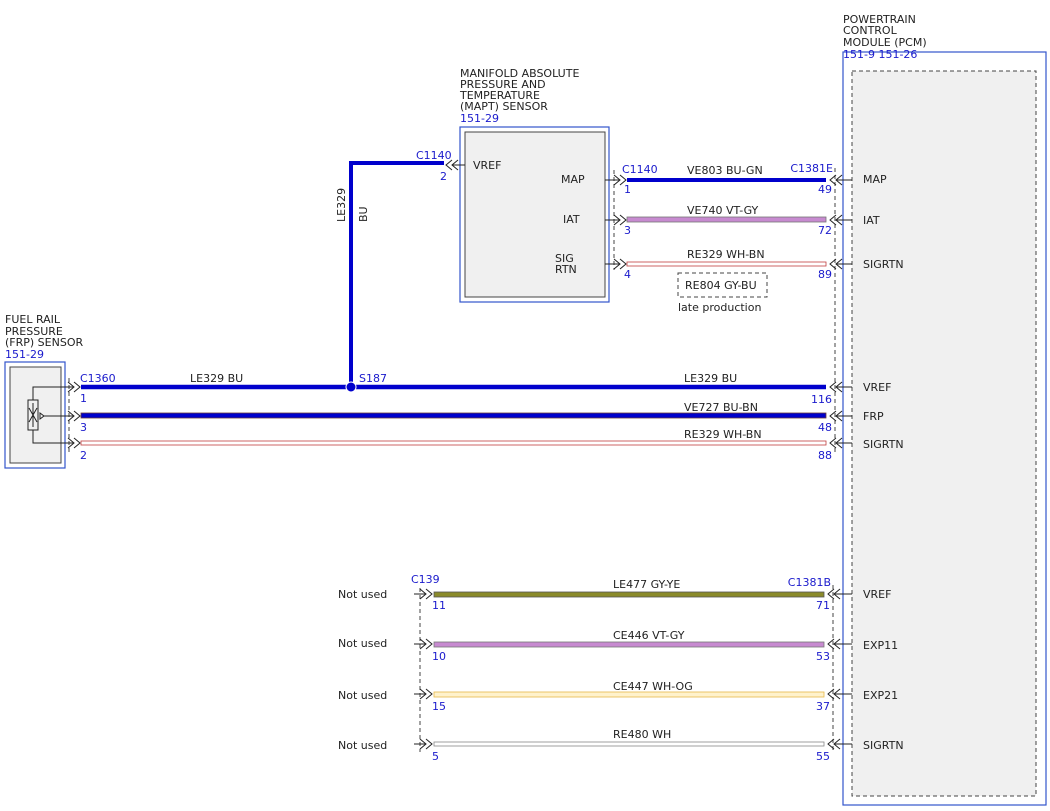 The height and width of the screenshot is (811, 1050). Describe the element at coordinates (642, 734) in the screenshot. I see `label-re480: RE480 WH` at that location.